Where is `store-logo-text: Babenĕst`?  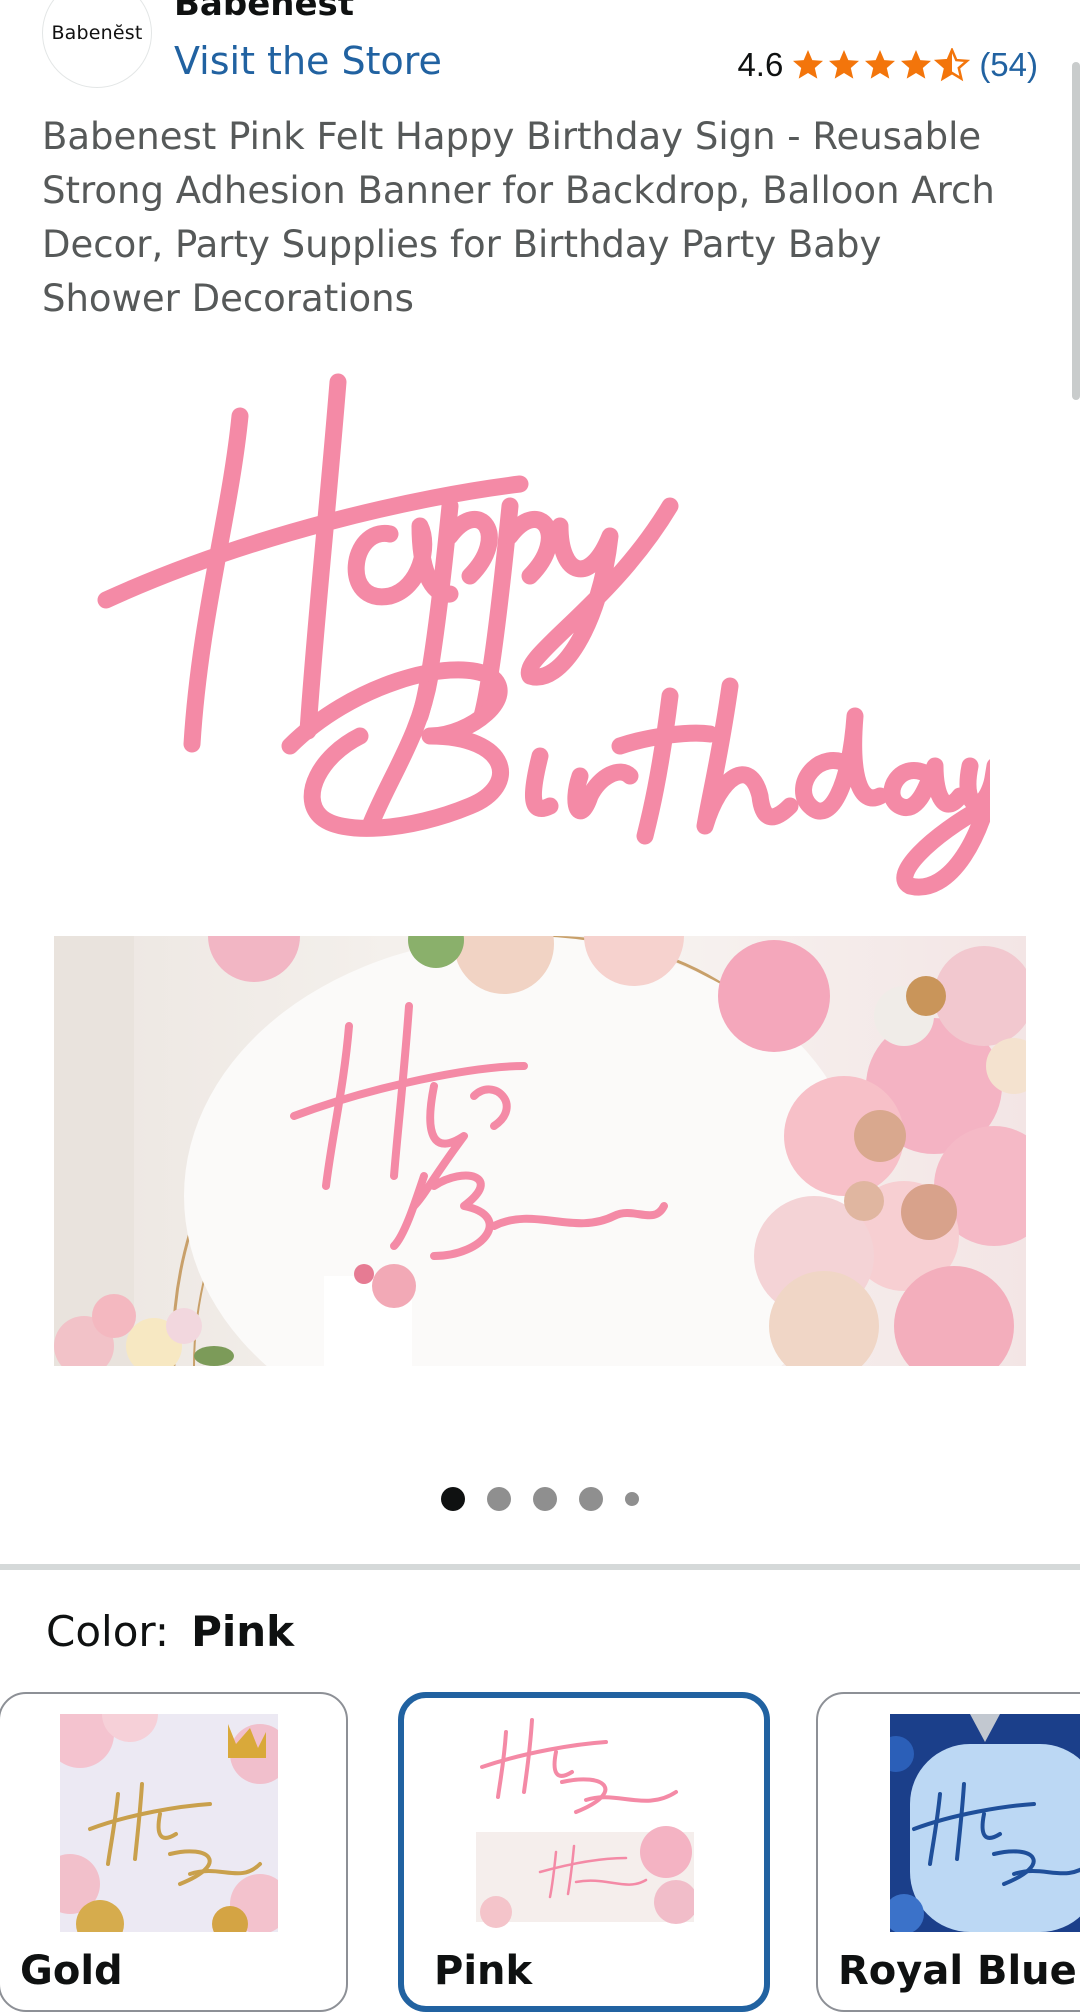
store-logo-text: Babenĕst is located at coordinates (97, 33).